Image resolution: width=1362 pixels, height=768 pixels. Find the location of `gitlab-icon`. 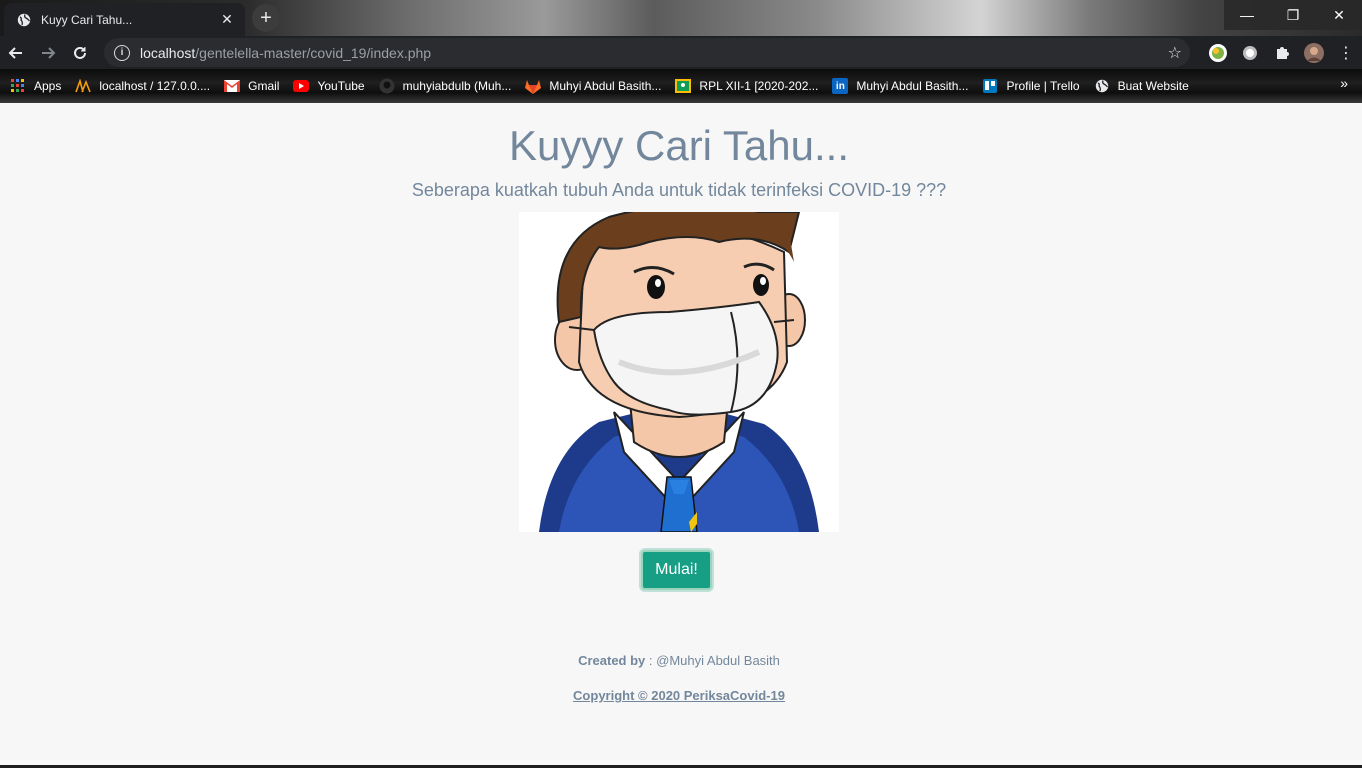

gitlab-icon is located at coordinates (533, 86).